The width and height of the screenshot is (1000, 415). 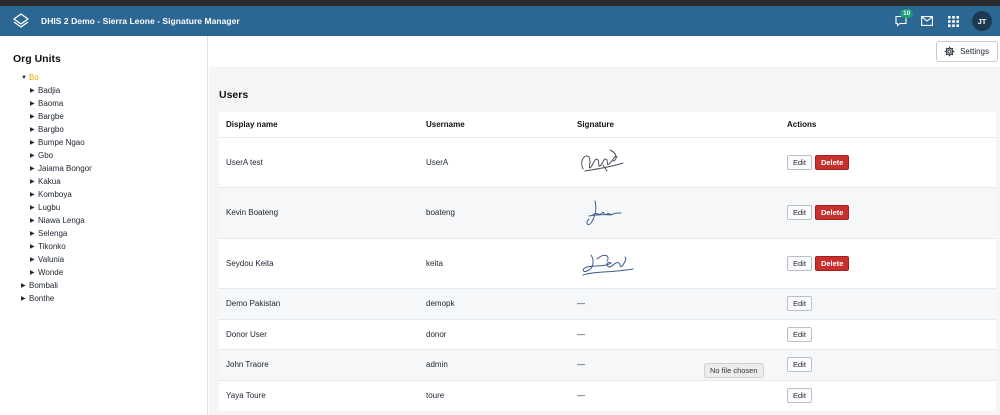 I want to click on caret-down-icon: ▼, so click(x=25, y=78).